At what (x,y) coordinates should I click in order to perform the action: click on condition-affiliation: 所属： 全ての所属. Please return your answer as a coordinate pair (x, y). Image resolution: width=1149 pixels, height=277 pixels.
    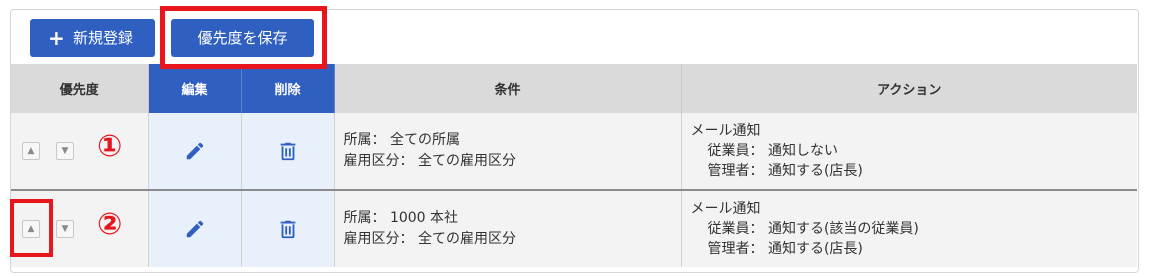
    Looking at the image, I should click on (401, 140).